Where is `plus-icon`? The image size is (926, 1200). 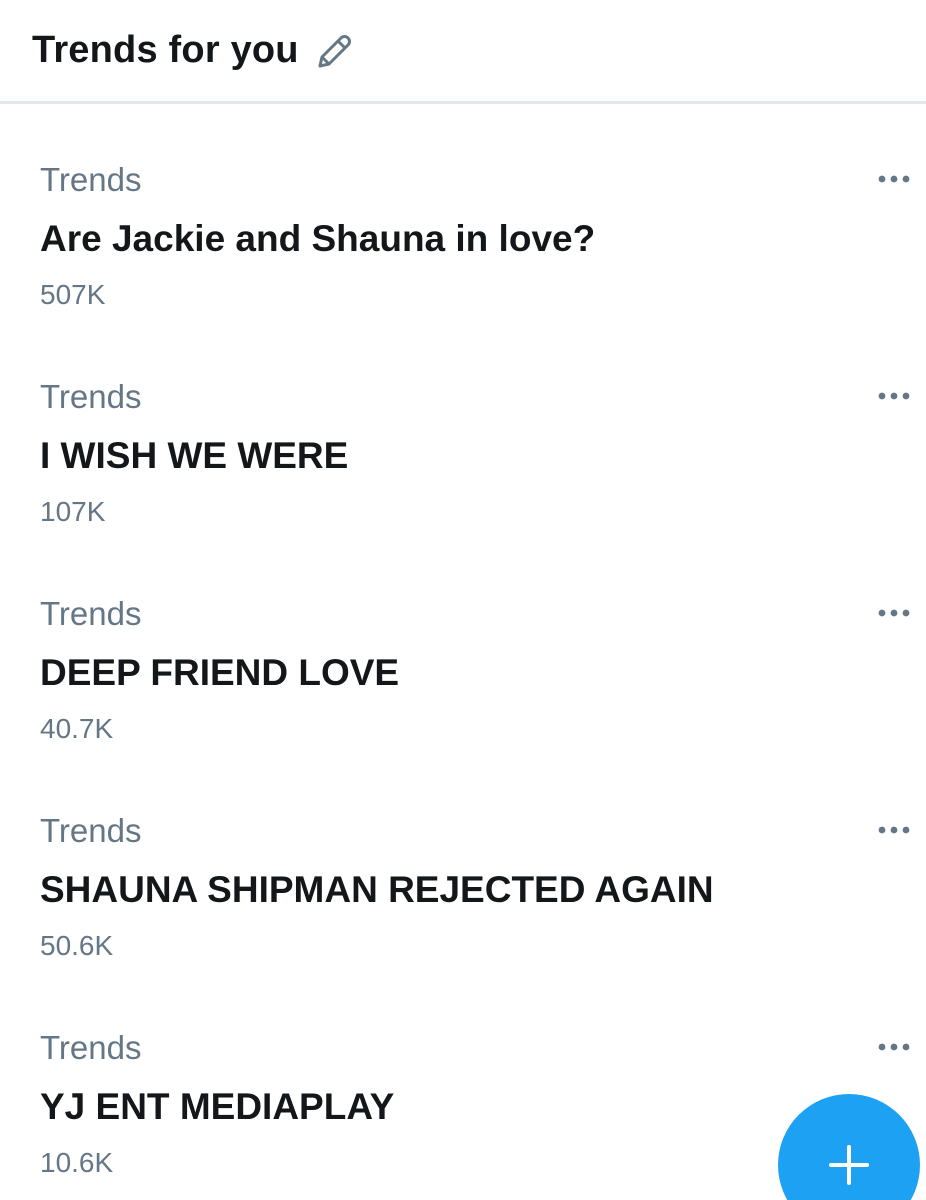 plus-icon is located at coordinates (849, 1165).